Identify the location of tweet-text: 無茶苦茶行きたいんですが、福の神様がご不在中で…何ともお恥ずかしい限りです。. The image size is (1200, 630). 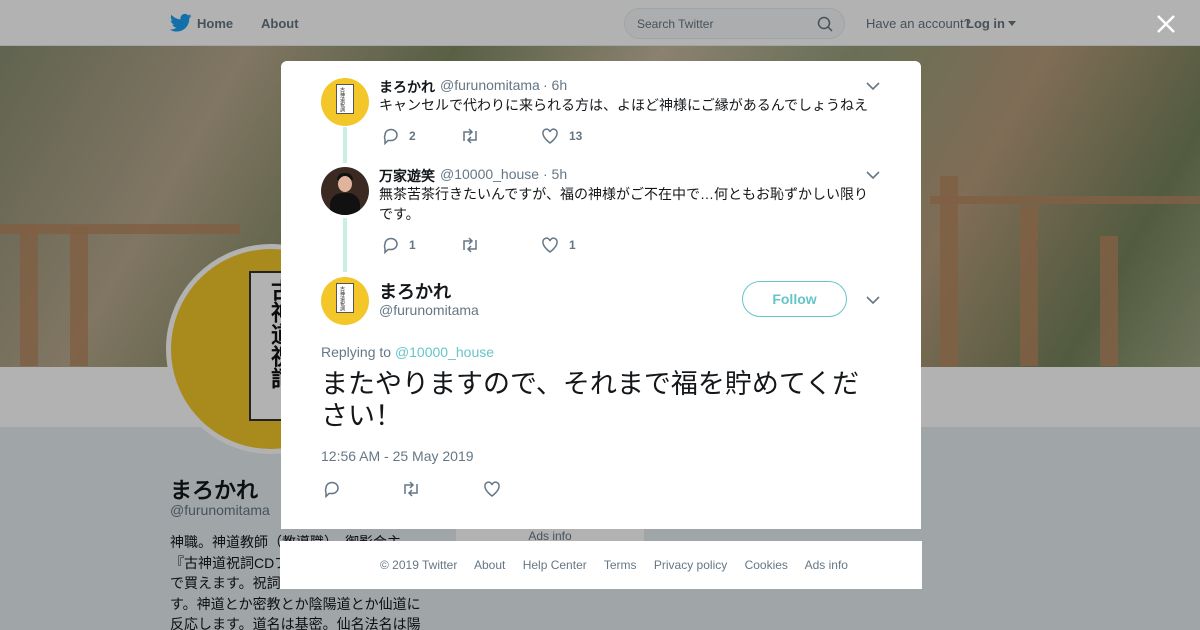
(624, 204).